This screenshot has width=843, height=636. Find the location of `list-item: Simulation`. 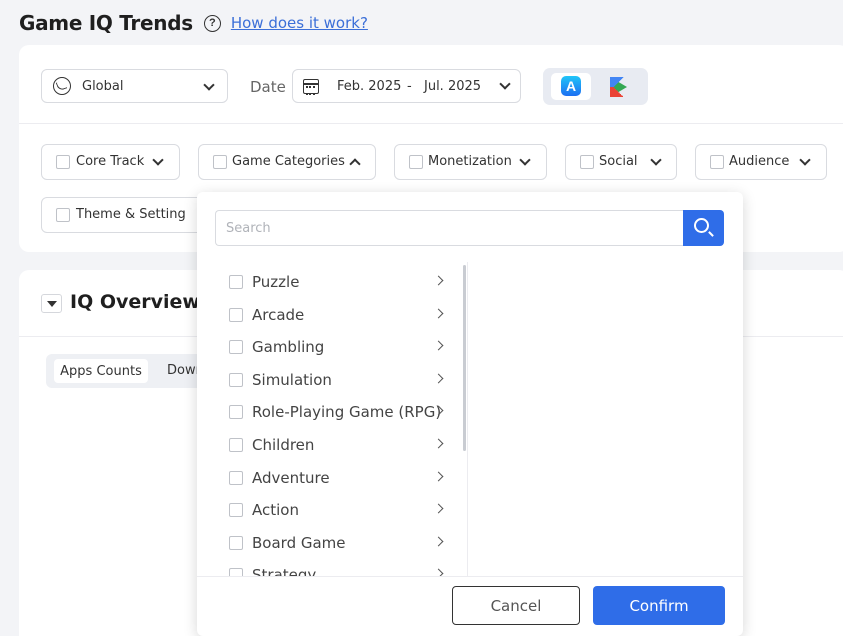

list-item: Simulation is located at coordinates (327, 379).